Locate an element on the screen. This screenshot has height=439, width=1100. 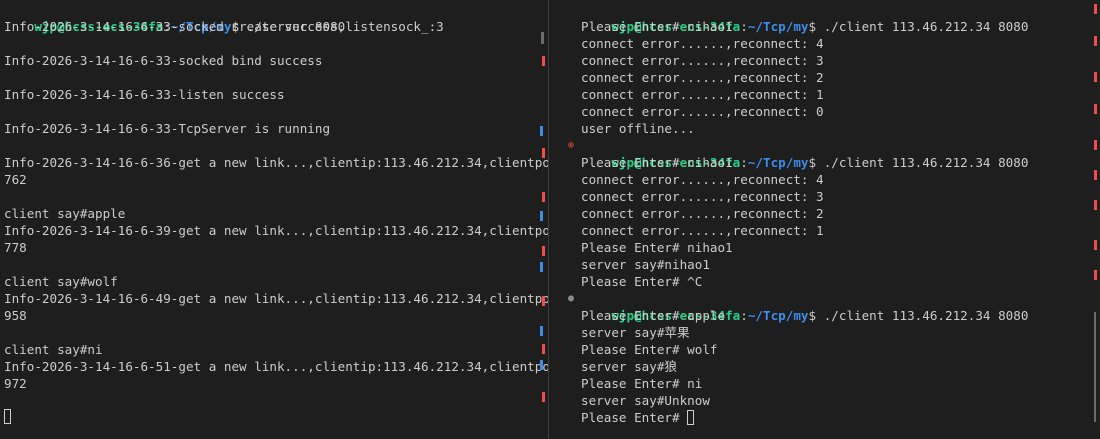
server-output-line: 762 is located at coordinates (15, 179).